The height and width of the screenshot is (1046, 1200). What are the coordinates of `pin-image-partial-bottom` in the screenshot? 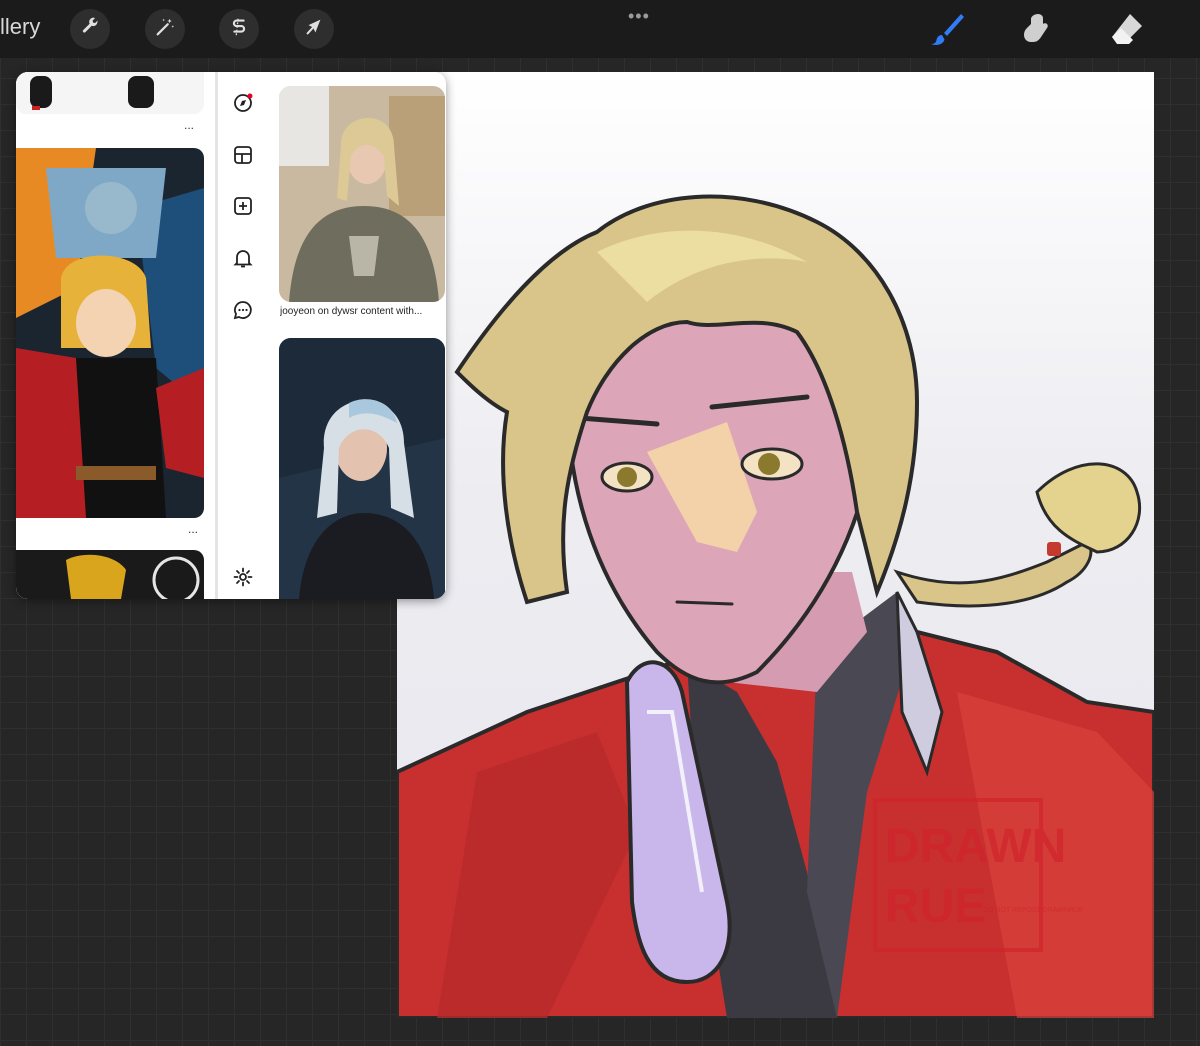 It's located at (110, 574).